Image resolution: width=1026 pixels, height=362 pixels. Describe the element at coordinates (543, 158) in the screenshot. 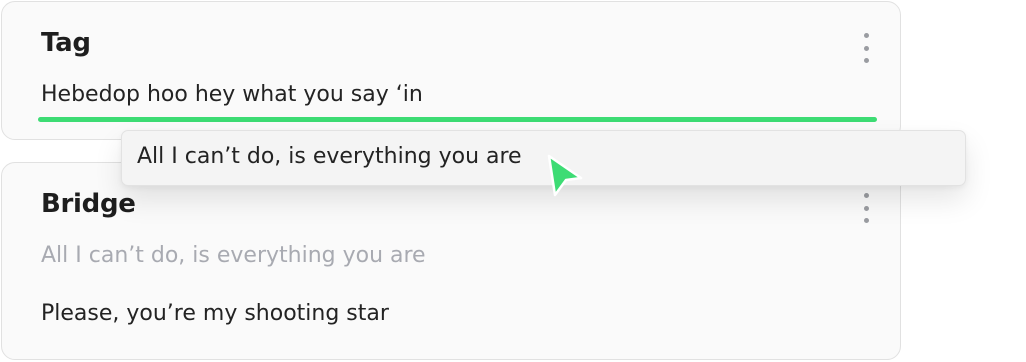

I see `autocomplete-suggestion: All I can’t do, is everything you are` at that location.